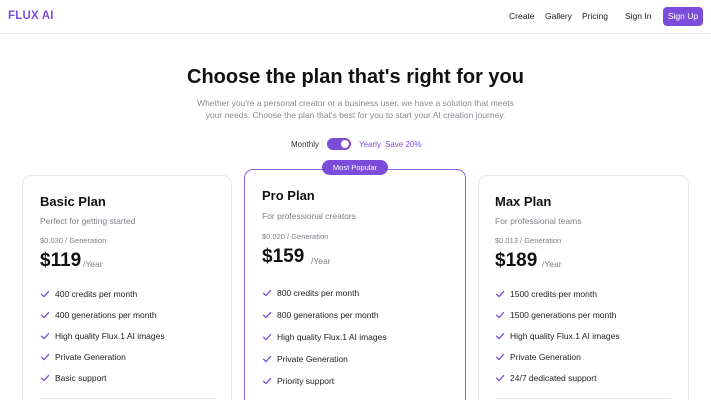 The width and height of the screenshot is (711, 400). I want to click on plan-name: Pro Plan, so click(288, 195).